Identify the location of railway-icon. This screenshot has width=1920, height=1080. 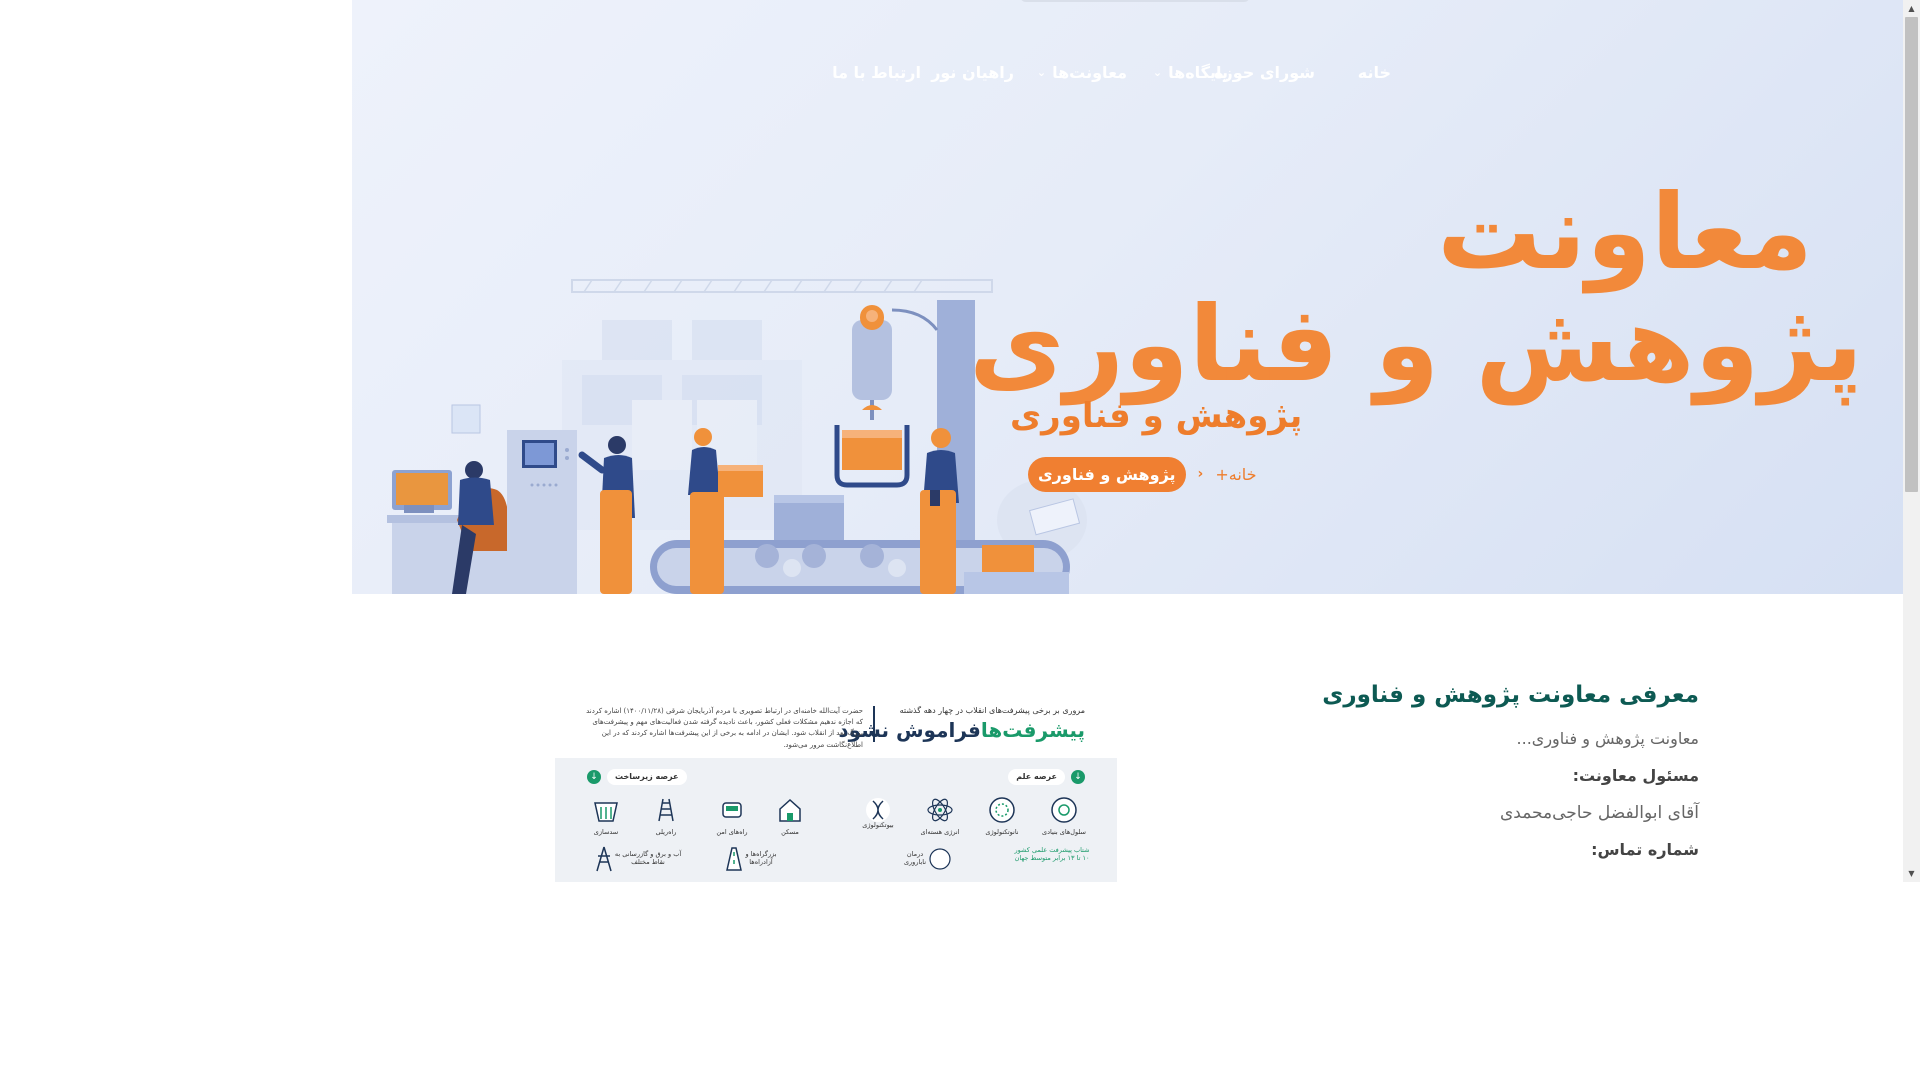
(666, 810).